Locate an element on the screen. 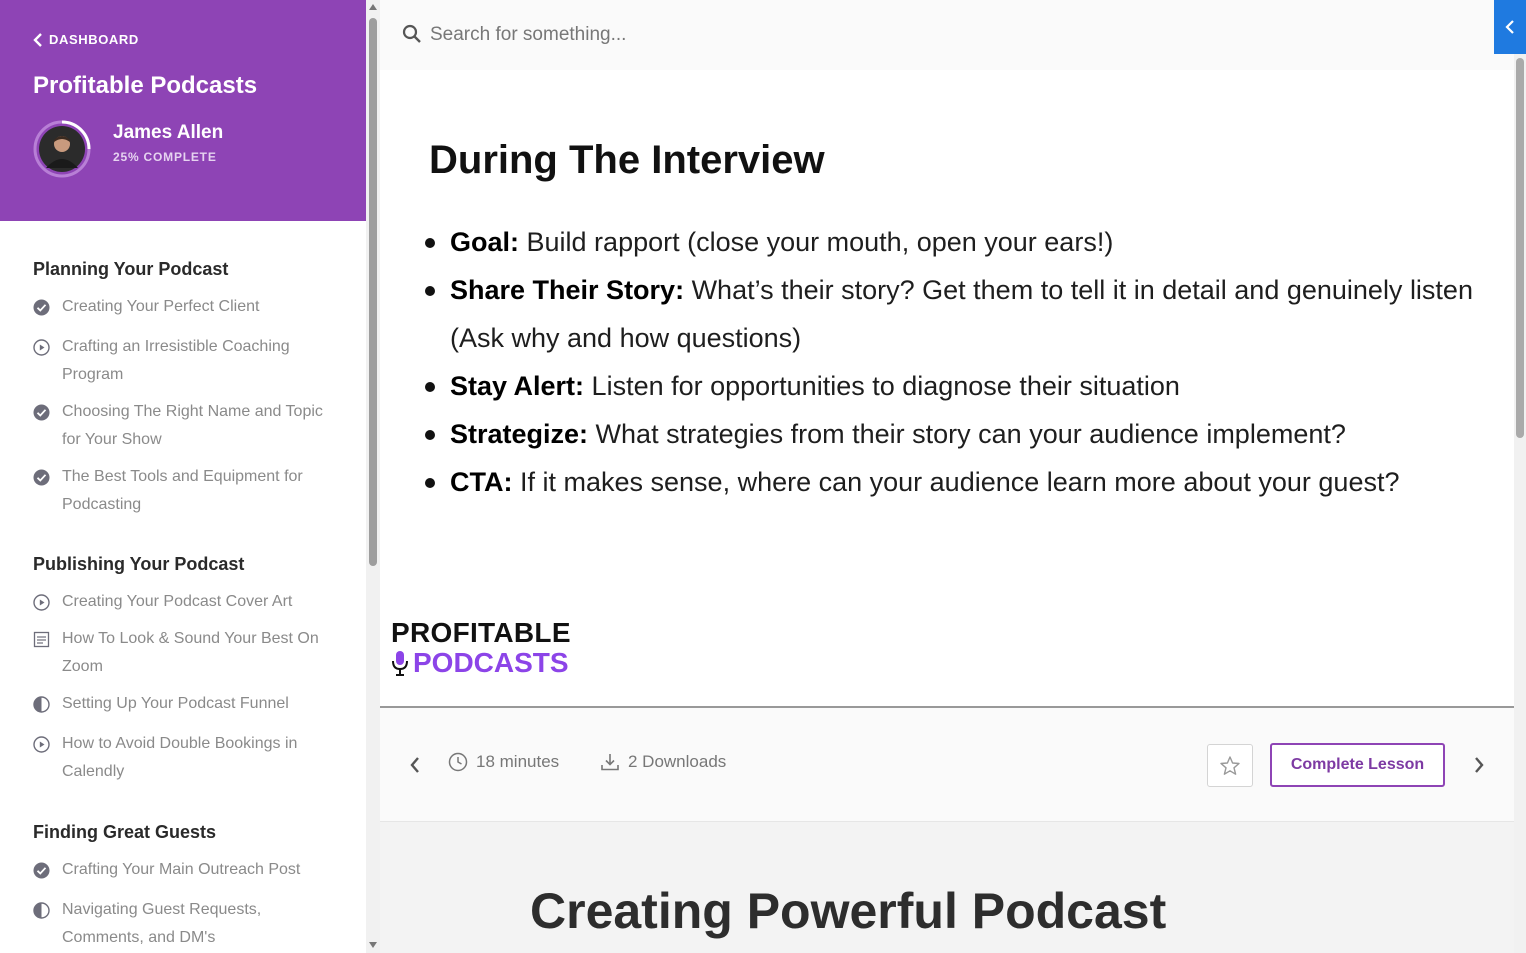 The image size is (1526, 953). bullet-term: Share Their Story: is located at coordinates (567, 290).